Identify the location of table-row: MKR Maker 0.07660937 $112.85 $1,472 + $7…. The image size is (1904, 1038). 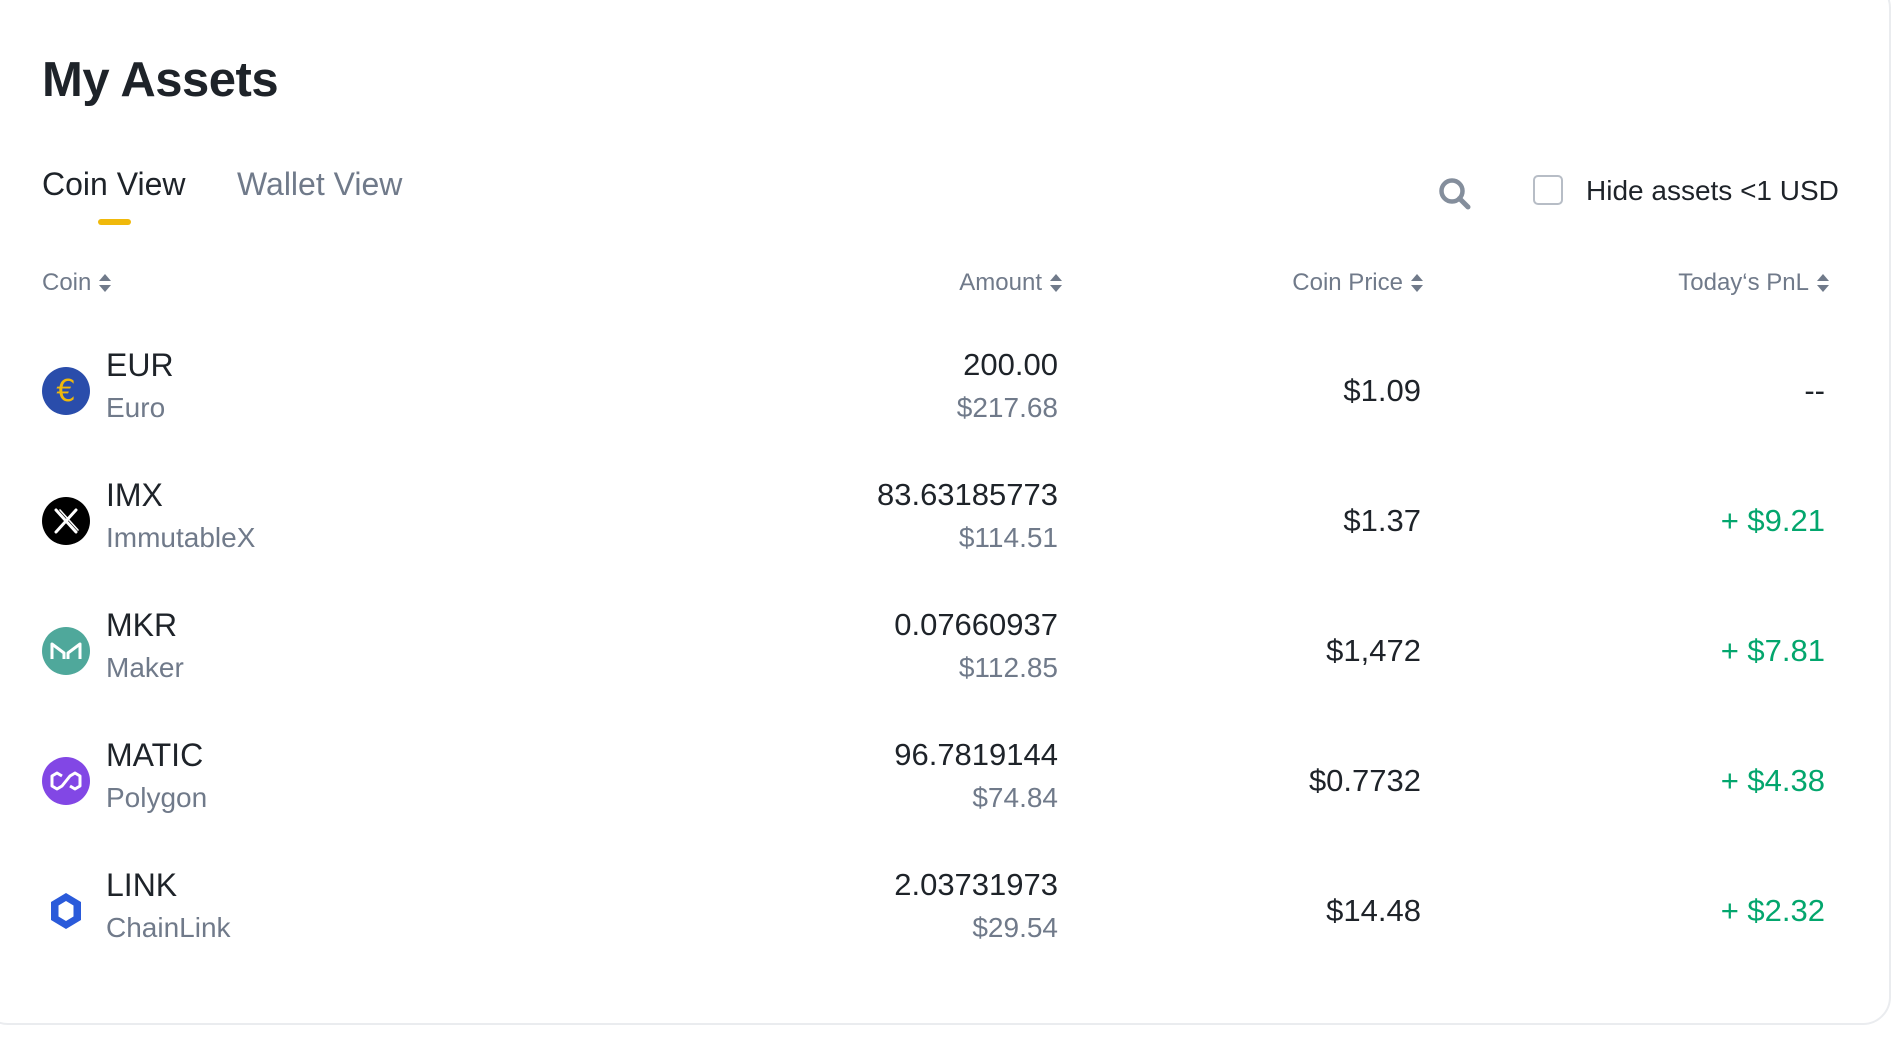
(952, 651).